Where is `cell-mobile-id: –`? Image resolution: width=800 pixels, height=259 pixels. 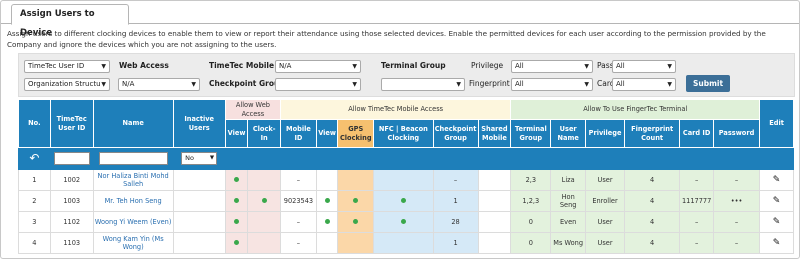 cell-mobile-id: – is located at coordinates (298, 243).